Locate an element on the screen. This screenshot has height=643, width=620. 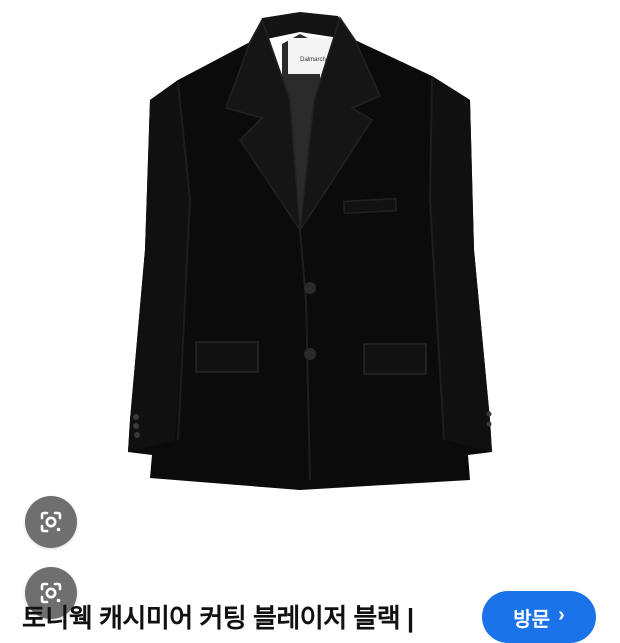
lens-search-button is located at coordinates (51, 522).